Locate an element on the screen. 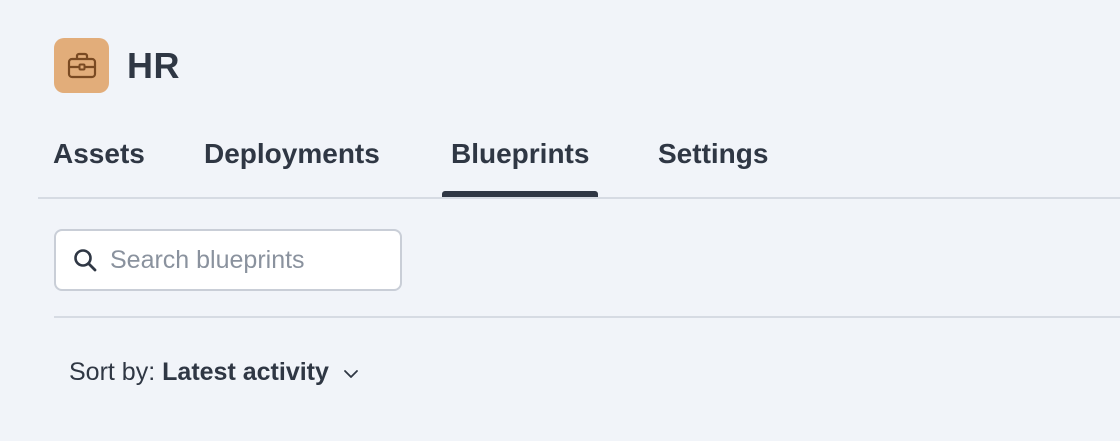 Image resolution: width=1120 pixels, height=441 pixels. sort-value: Latest activity is located at coordinates (245, 372).